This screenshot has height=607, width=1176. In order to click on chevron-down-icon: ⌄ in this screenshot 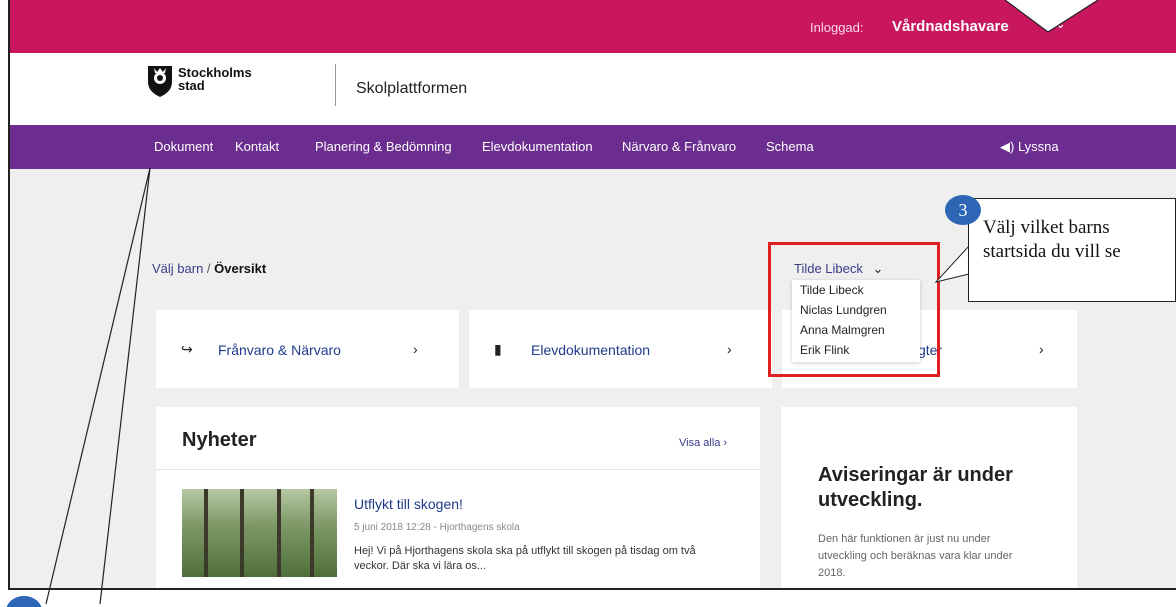, I will do `click(1060, 24)`.